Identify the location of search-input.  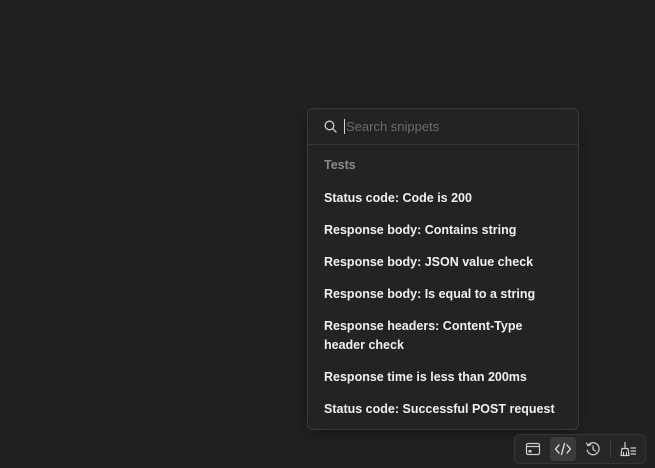
(445, 126).